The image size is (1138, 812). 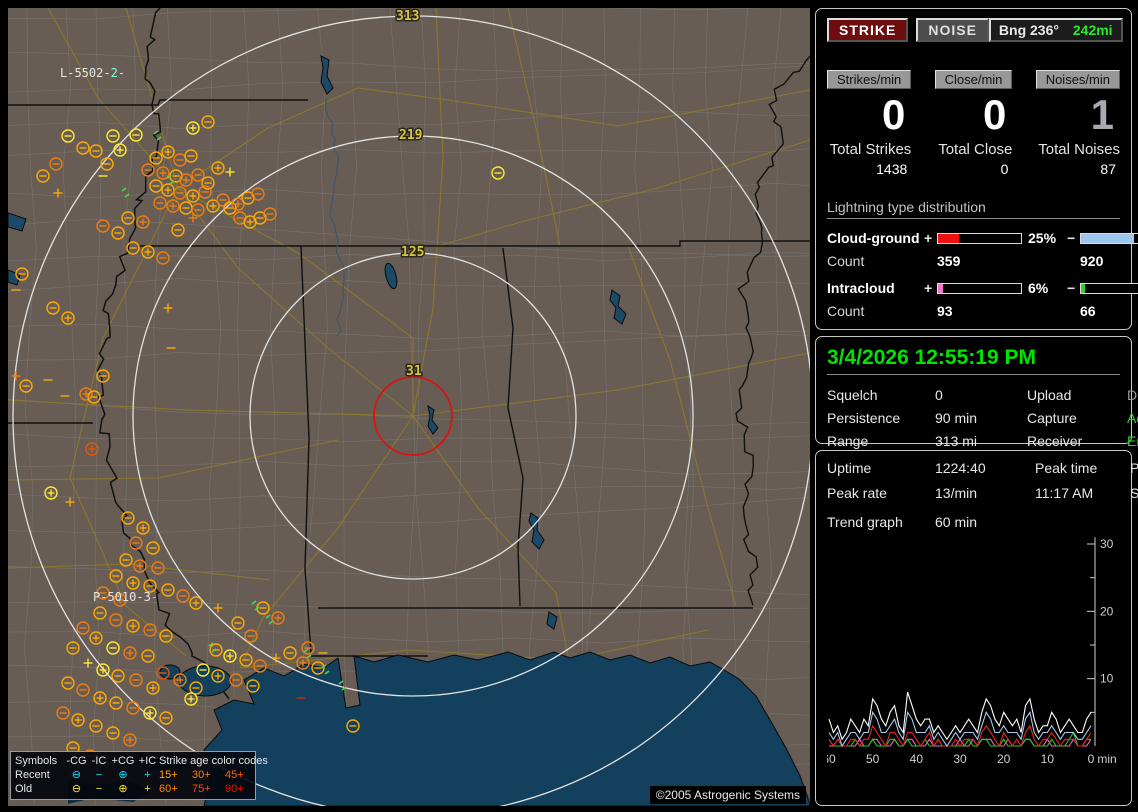 What do you see at coordinates (949, 261) in the screenshot?
I see `cg-plus-count: 359` at bounding box center [949, 261].